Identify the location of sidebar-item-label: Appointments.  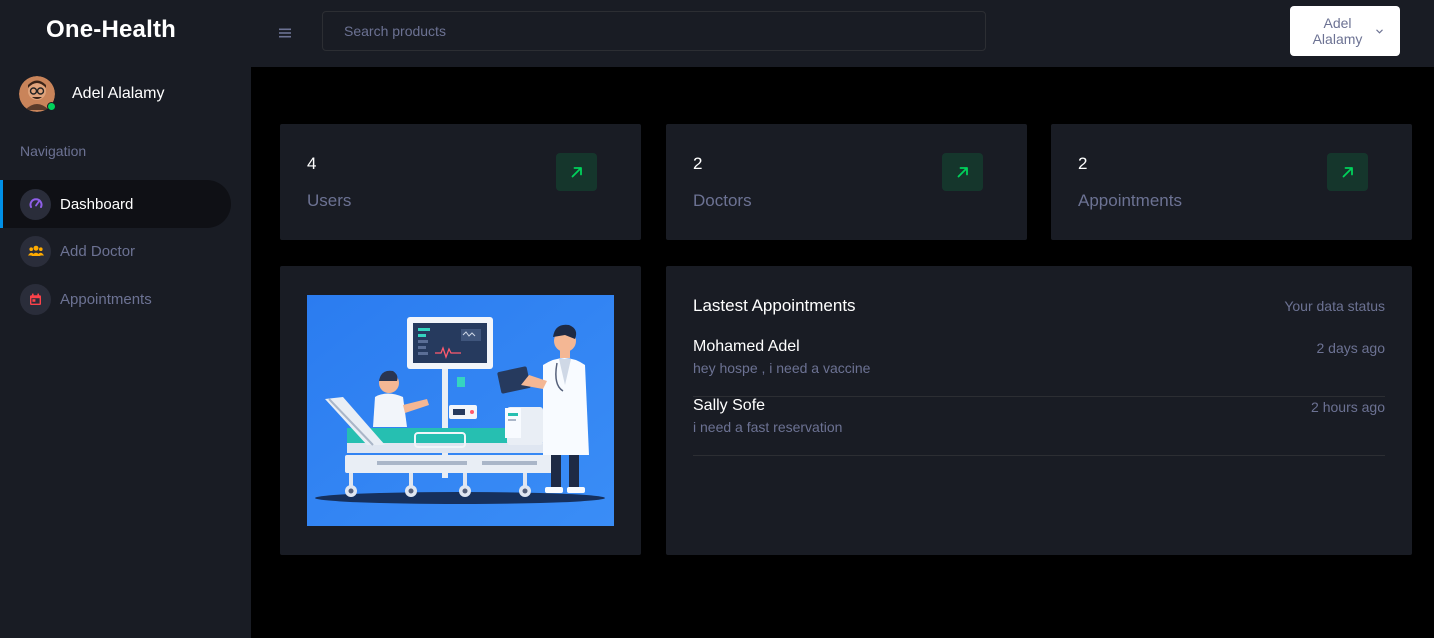
(106, 299).